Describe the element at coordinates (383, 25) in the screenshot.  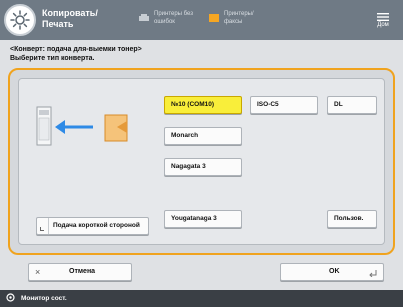
I see `home-label: Дом` at that location.